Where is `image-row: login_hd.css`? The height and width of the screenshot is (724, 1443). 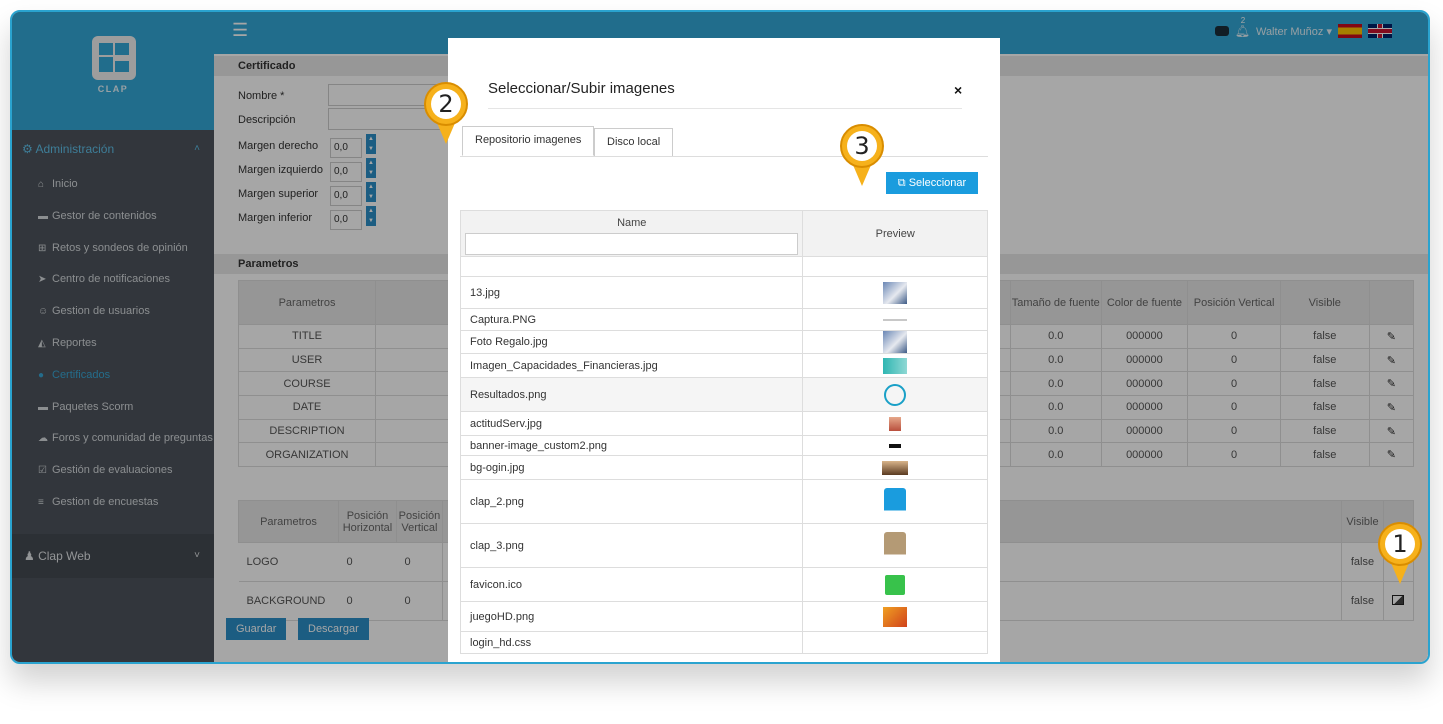 image-row: login_hd.css is located at coordinates (723, 642).